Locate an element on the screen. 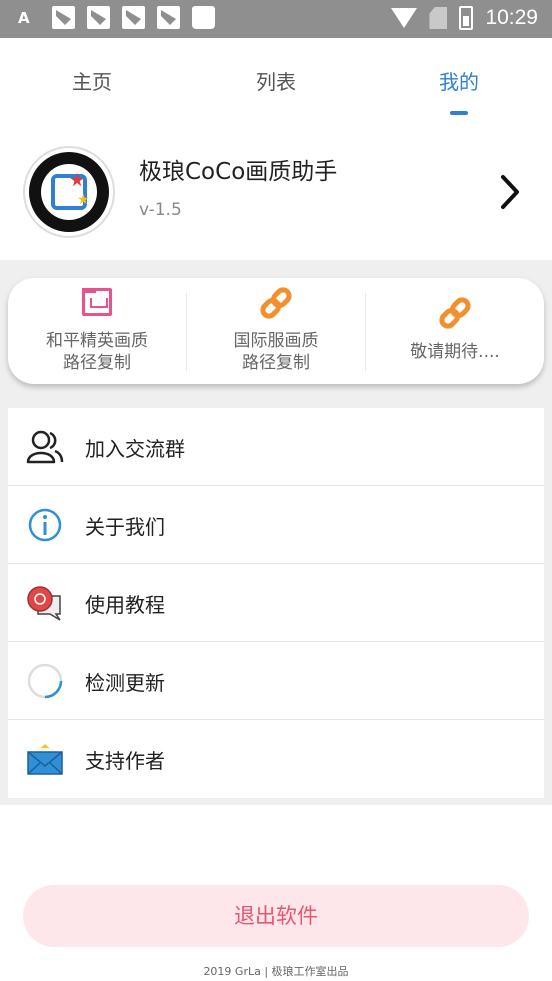  active-tab-indicator is located at coordinates (459, 113).